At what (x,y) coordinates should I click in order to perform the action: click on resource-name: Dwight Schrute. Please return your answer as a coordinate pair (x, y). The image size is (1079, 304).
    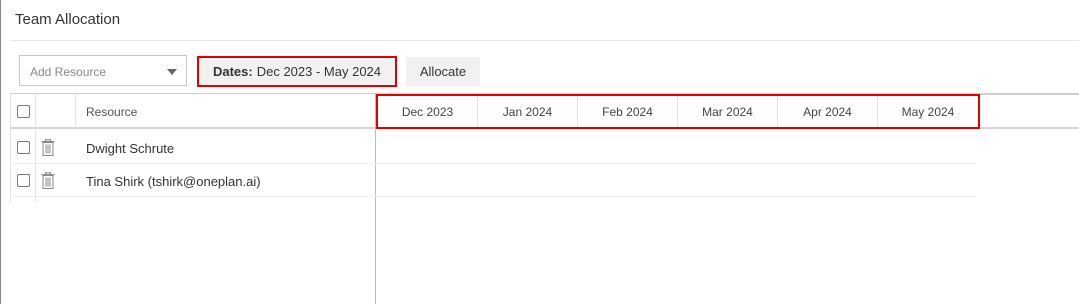
    Looking at the image, I should click on (130, 148).